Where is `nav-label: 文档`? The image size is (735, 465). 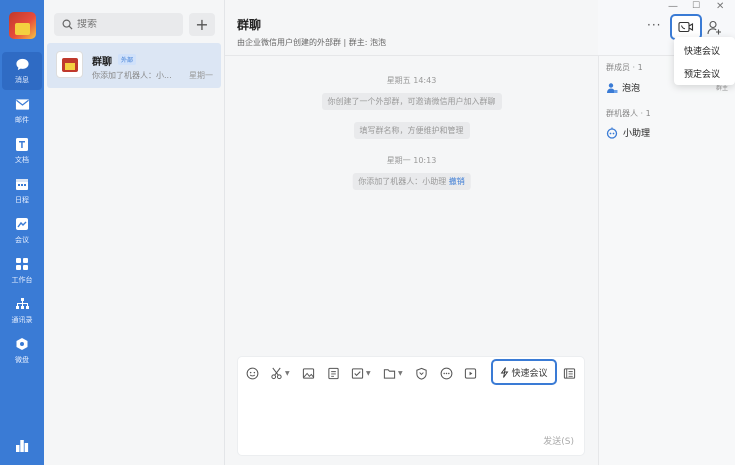
nav-label: 文档 is located at coordinates (22, 160).